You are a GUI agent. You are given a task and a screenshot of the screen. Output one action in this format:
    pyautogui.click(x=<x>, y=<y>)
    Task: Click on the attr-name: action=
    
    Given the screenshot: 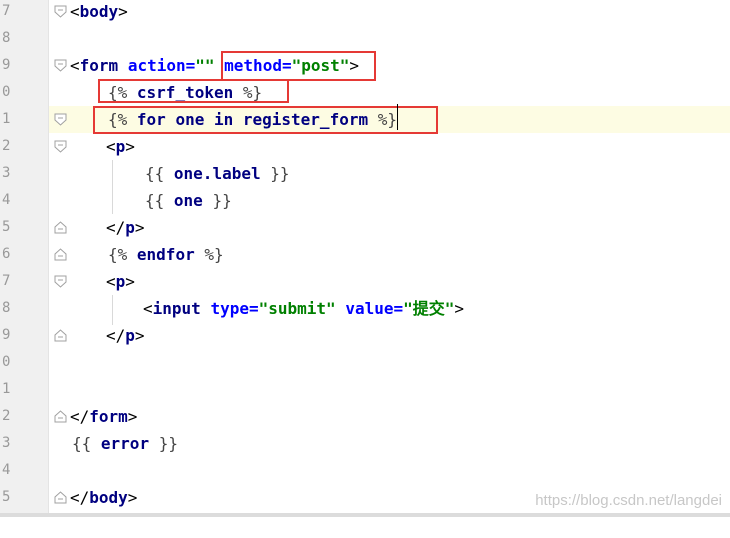 What is the action you would take?
    pyautogui.click(x=161, y=65)
    